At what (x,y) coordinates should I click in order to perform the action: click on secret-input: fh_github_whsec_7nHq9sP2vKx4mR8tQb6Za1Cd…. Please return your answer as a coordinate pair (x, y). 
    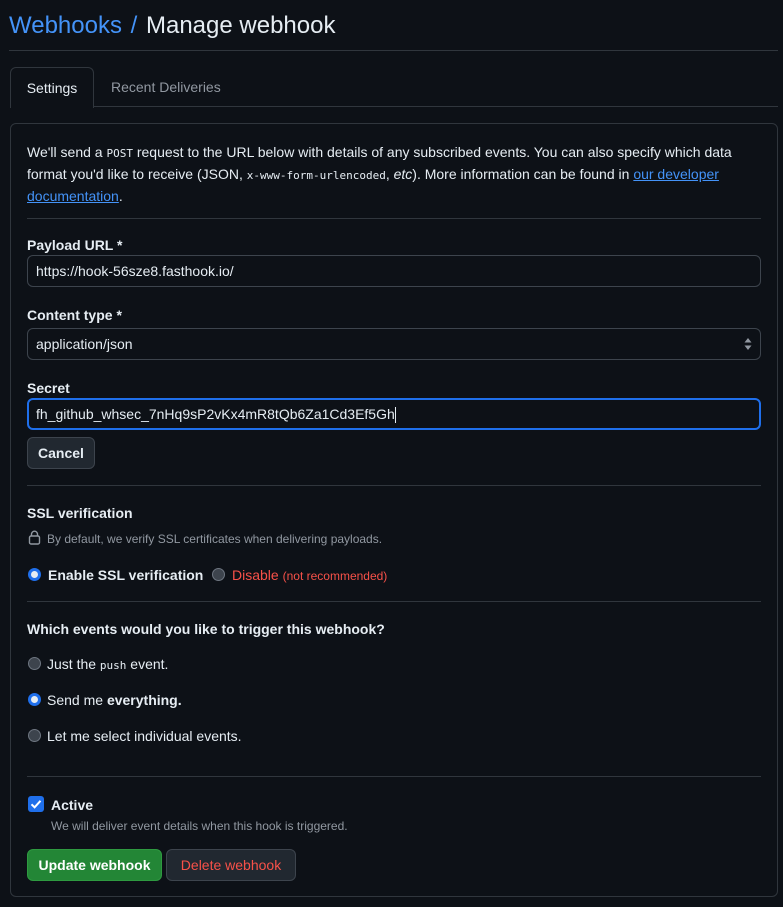
    Looking at the image, I should click on (394, 414).